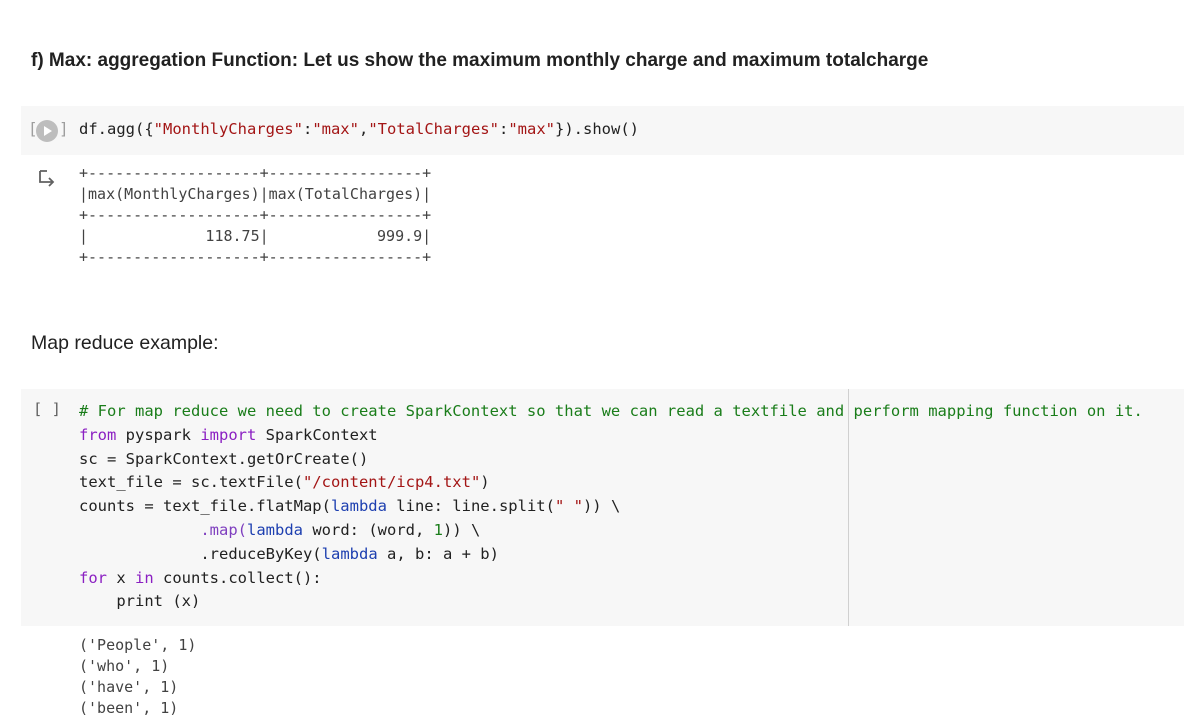 This screenshot has height=719, width=1184. I want to click on code-token: ,, so click(363, 129).